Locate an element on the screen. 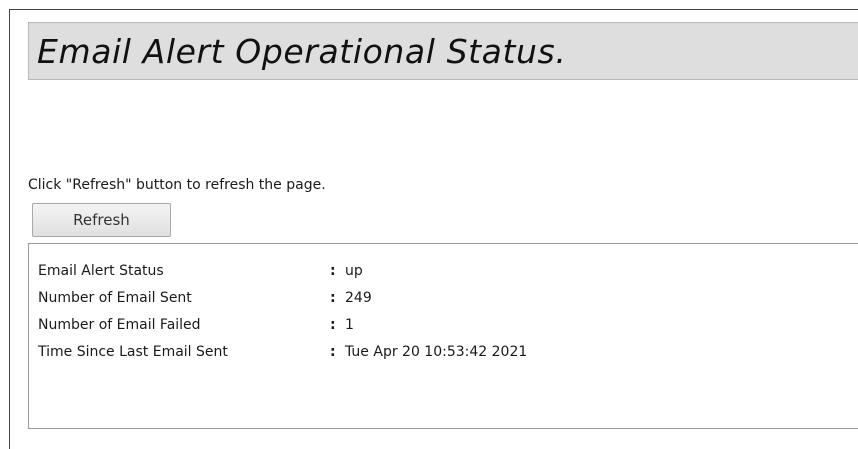  status-value: 1 is located at coordinates (349, 325).